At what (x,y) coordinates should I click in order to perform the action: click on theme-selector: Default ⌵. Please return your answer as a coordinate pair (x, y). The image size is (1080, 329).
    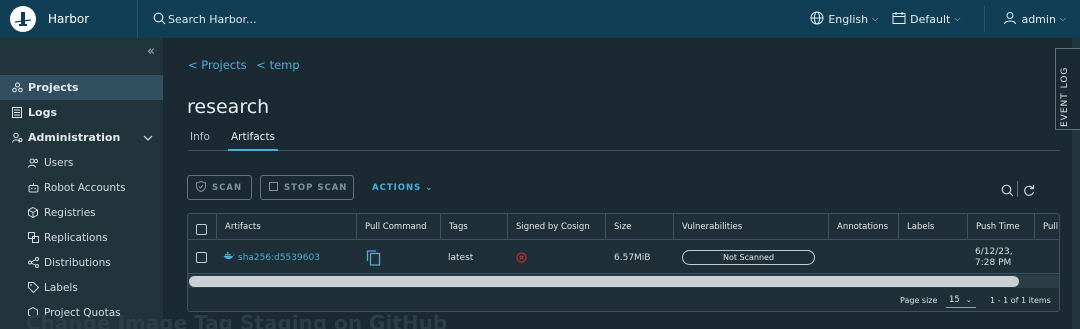
    Looking at the image, I should click on (926, 19).